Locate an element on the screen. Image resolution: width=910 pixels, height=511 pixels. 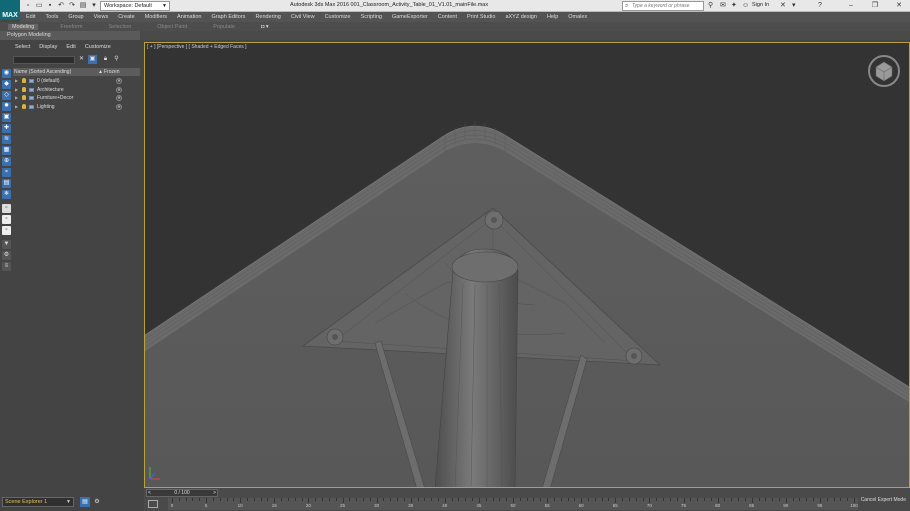
menu-item-customize: Customize is located at coordinates (338, 17).